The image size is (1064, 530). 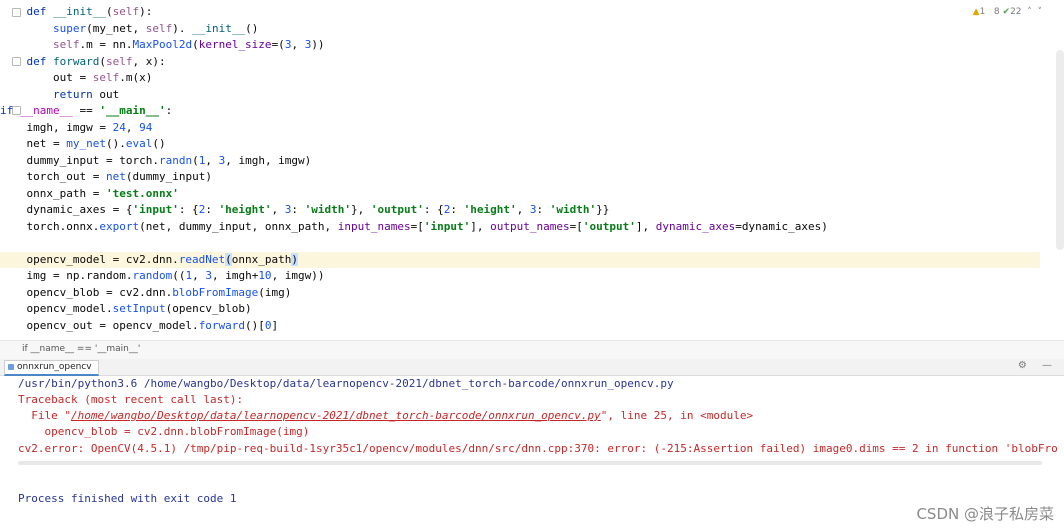 What do you see at coordinates (695, 226) in the screenshot?
I see `code-token: dynamic_axes` at bounding box center [695, 226].